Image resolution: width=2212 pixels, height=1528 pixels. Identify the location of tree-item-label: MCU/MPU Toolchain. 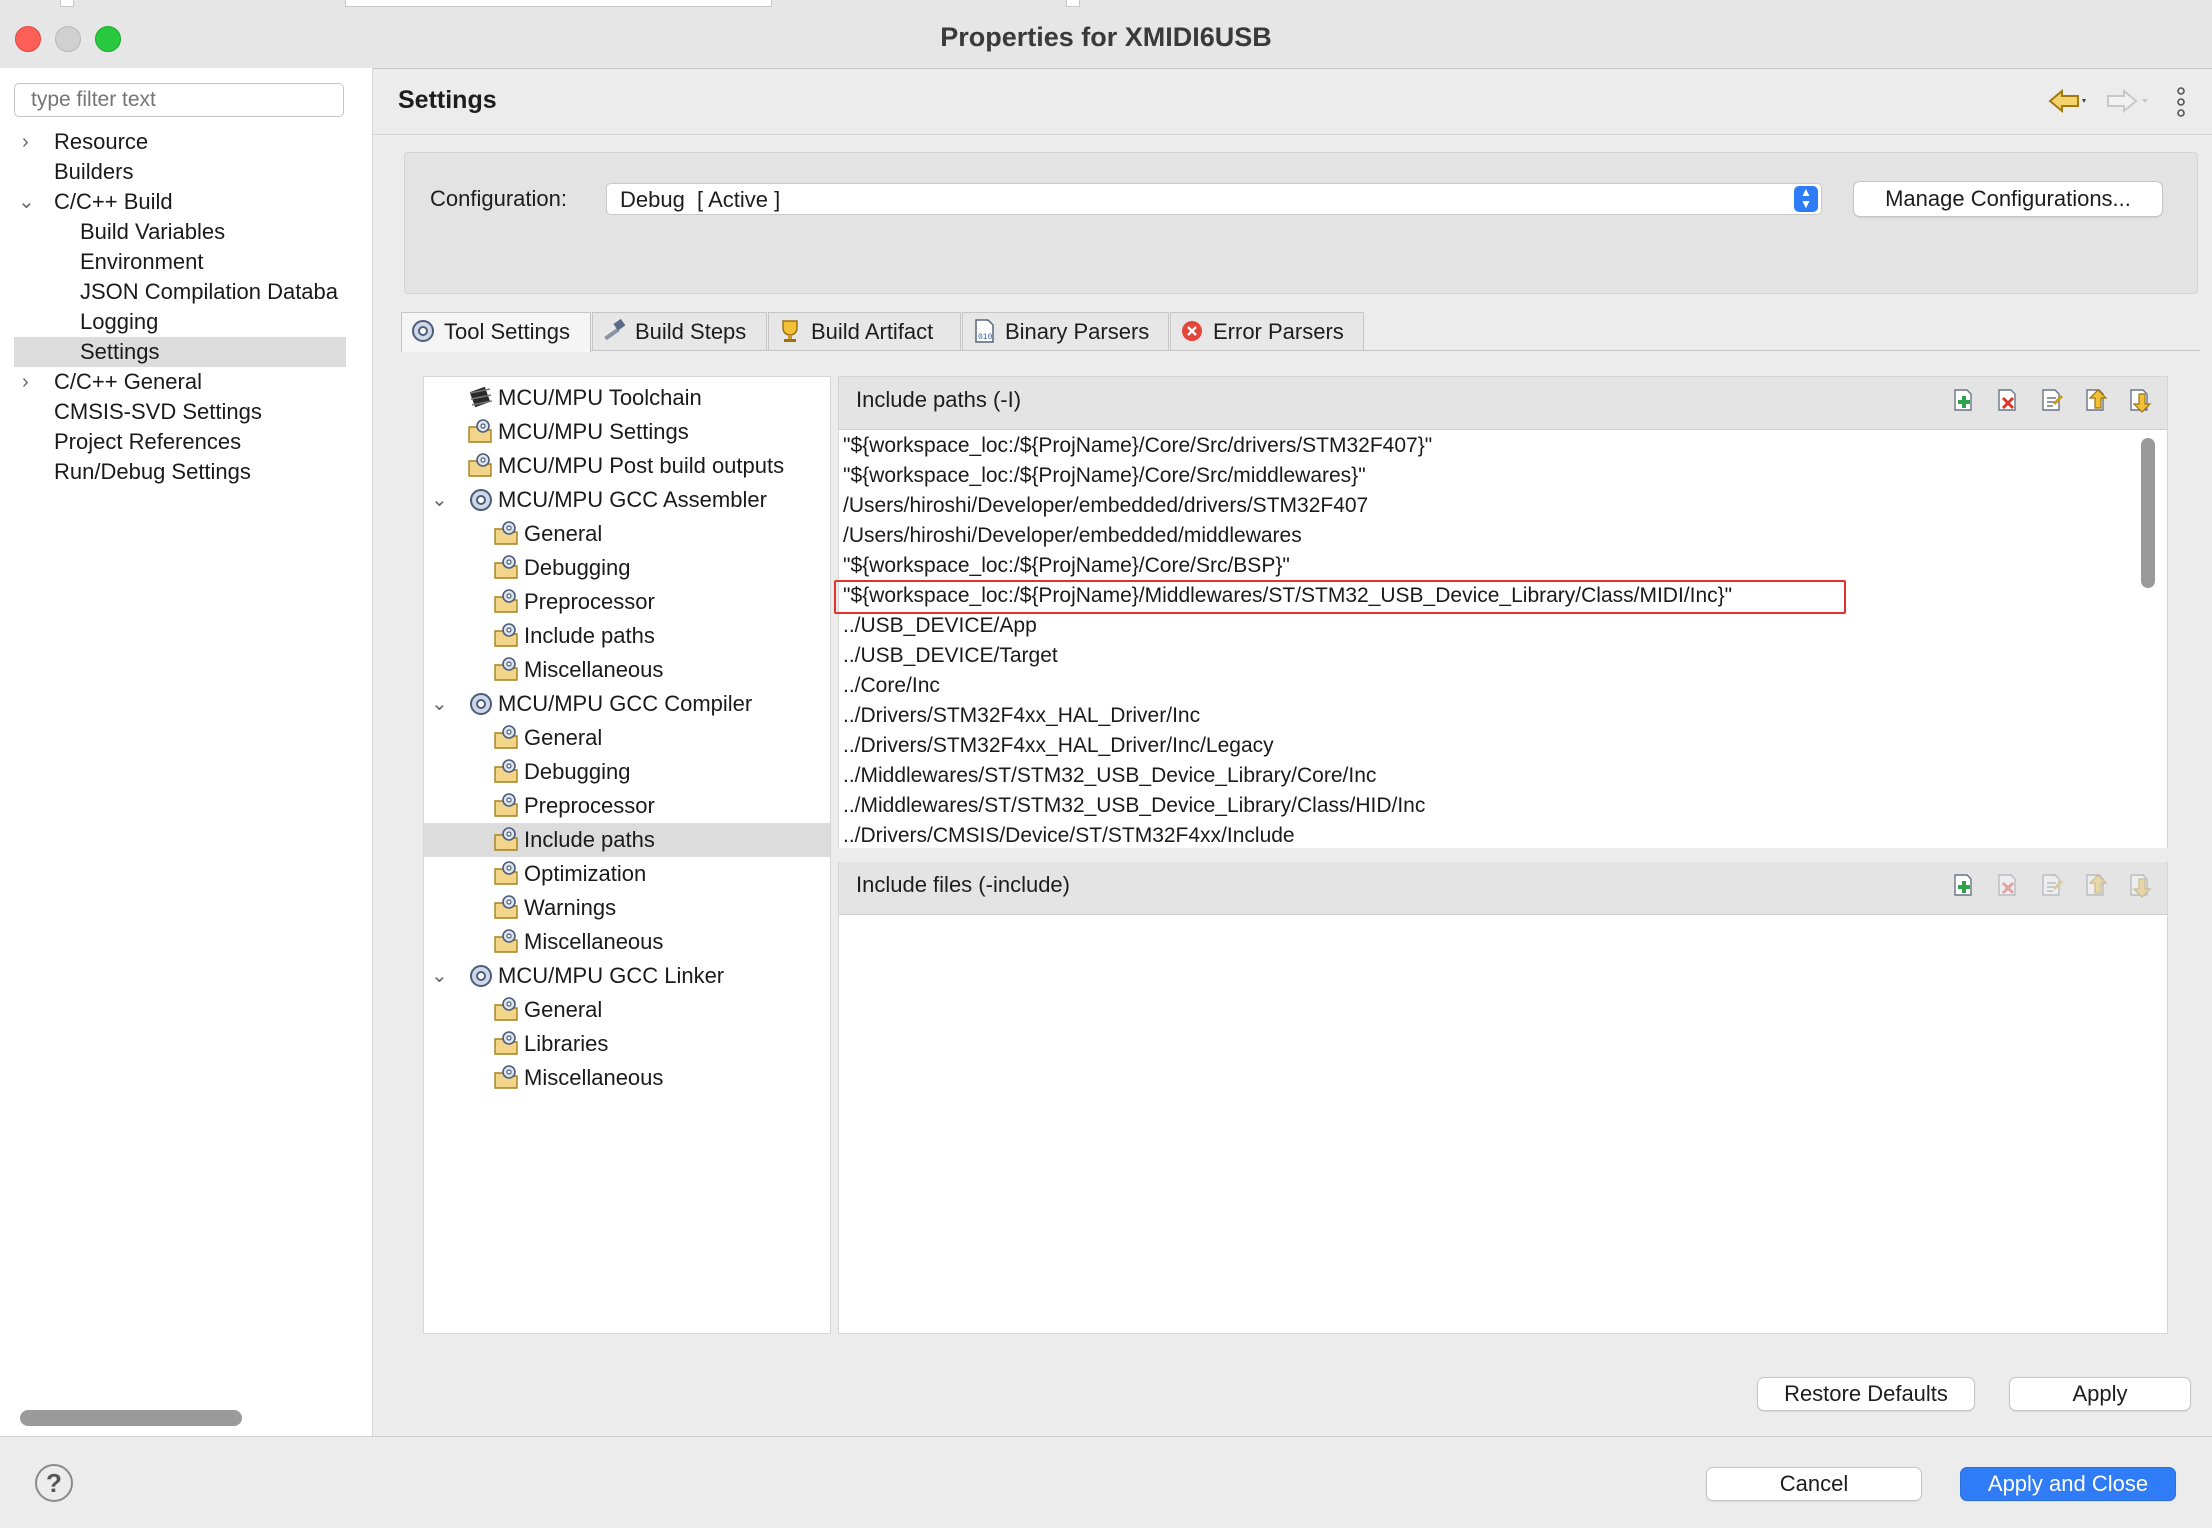
(600, 397).